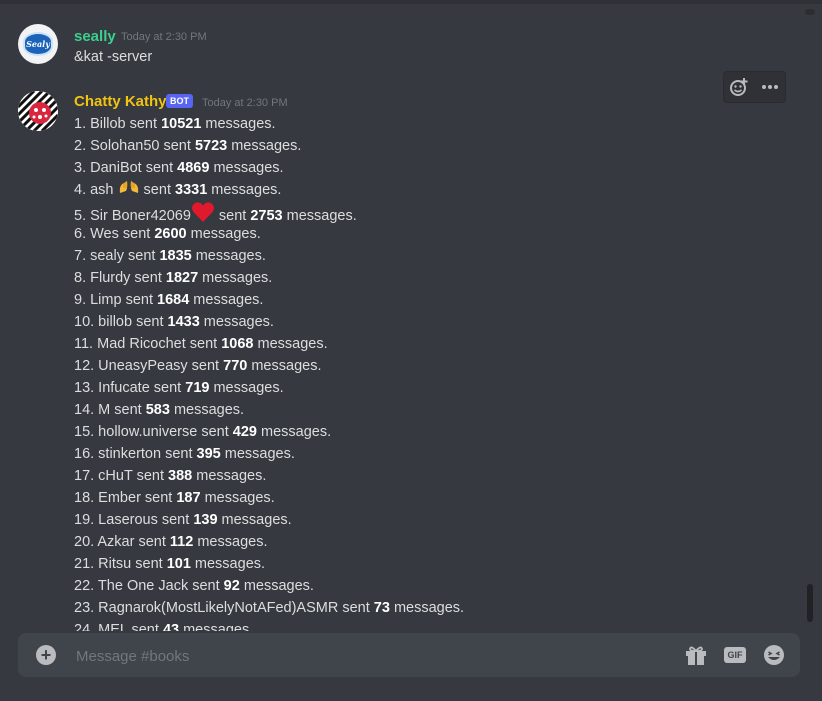  Describe the element at coordinates (179, 388) in the screenshot. I see `leaderboard-line: 13. Infucate sent 719 messages.` at that location.